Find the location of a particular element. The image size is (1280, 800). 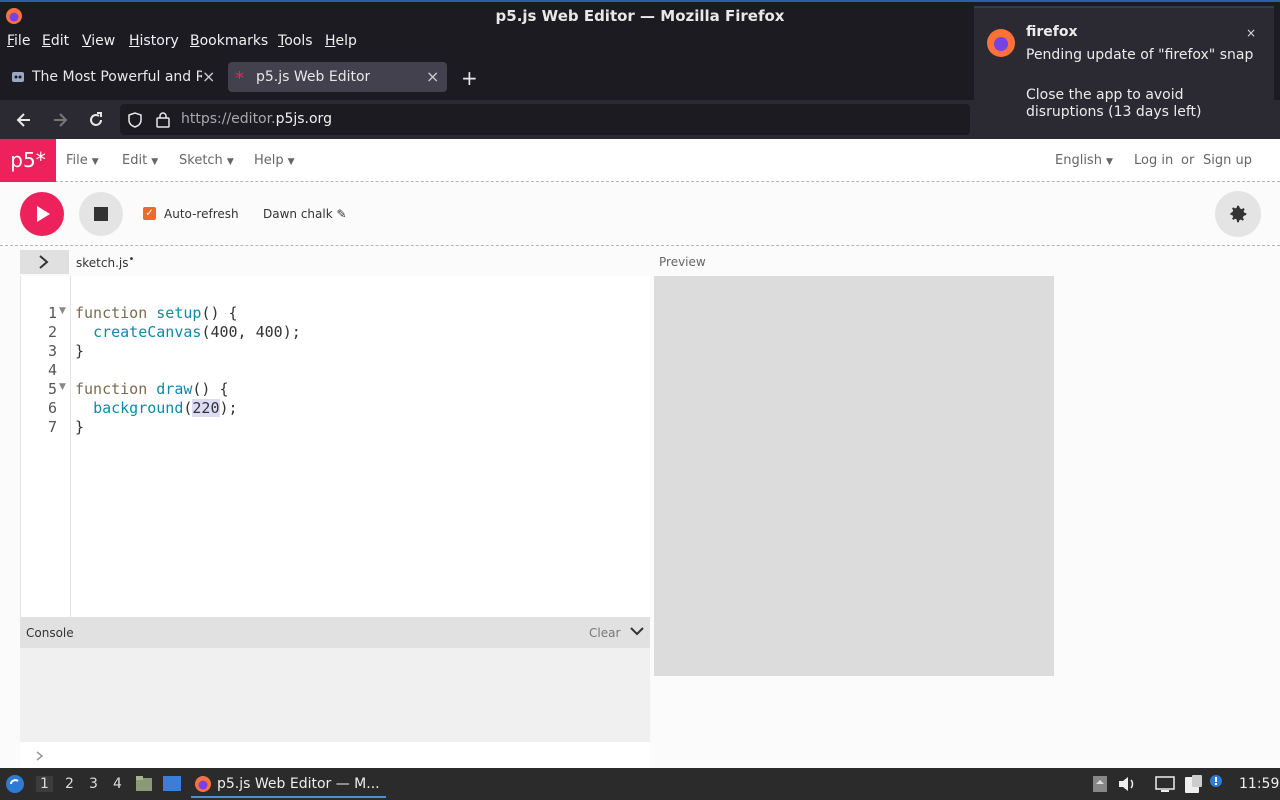

volume-icon is located at coordinates (1127, 784).